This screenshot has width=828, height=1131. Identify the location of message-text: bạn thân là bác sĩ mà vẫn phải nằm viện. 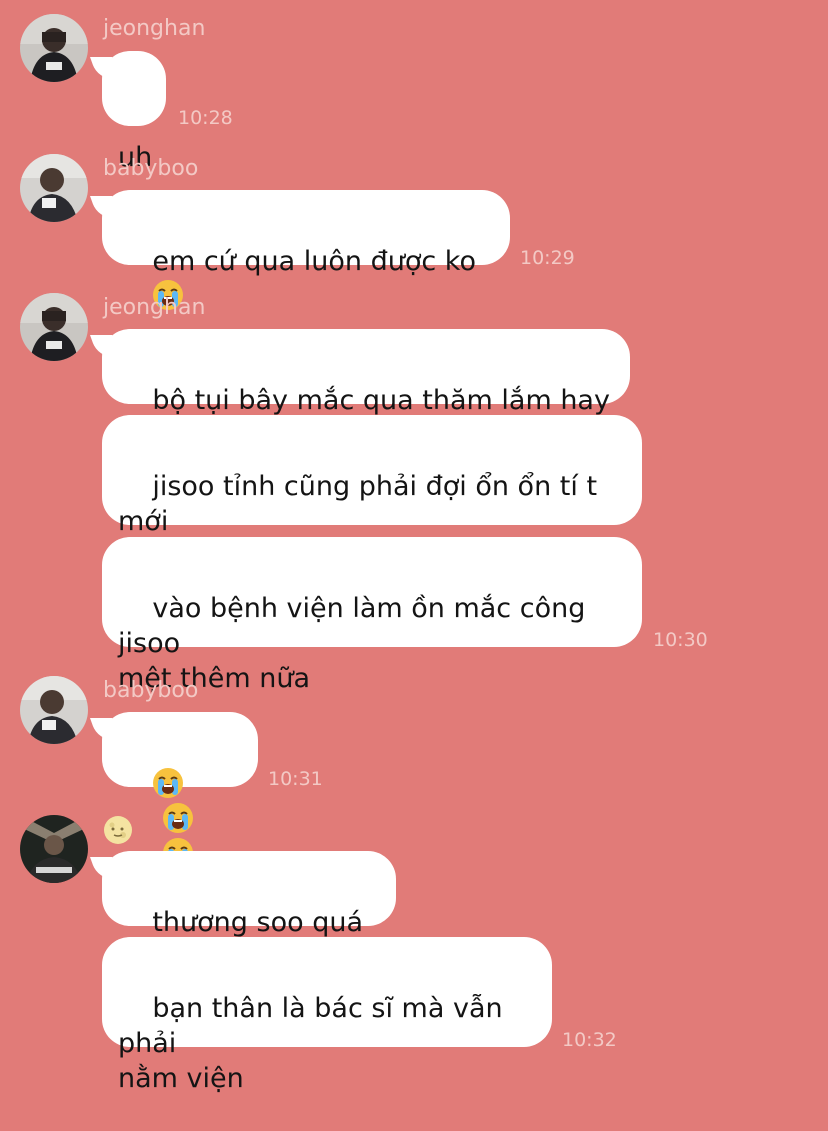
(310, 1043).